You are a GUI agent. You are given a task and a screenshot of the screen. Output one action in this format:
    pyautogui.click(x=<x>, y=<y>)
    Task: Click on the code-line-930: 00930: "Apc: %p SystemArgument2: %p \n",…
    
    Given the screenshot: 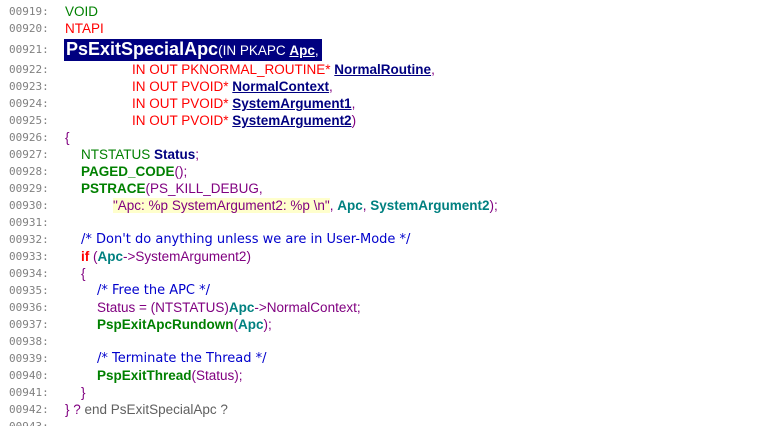 What is the action you would take?
    pyautogui.click(x=387, y=205)
    